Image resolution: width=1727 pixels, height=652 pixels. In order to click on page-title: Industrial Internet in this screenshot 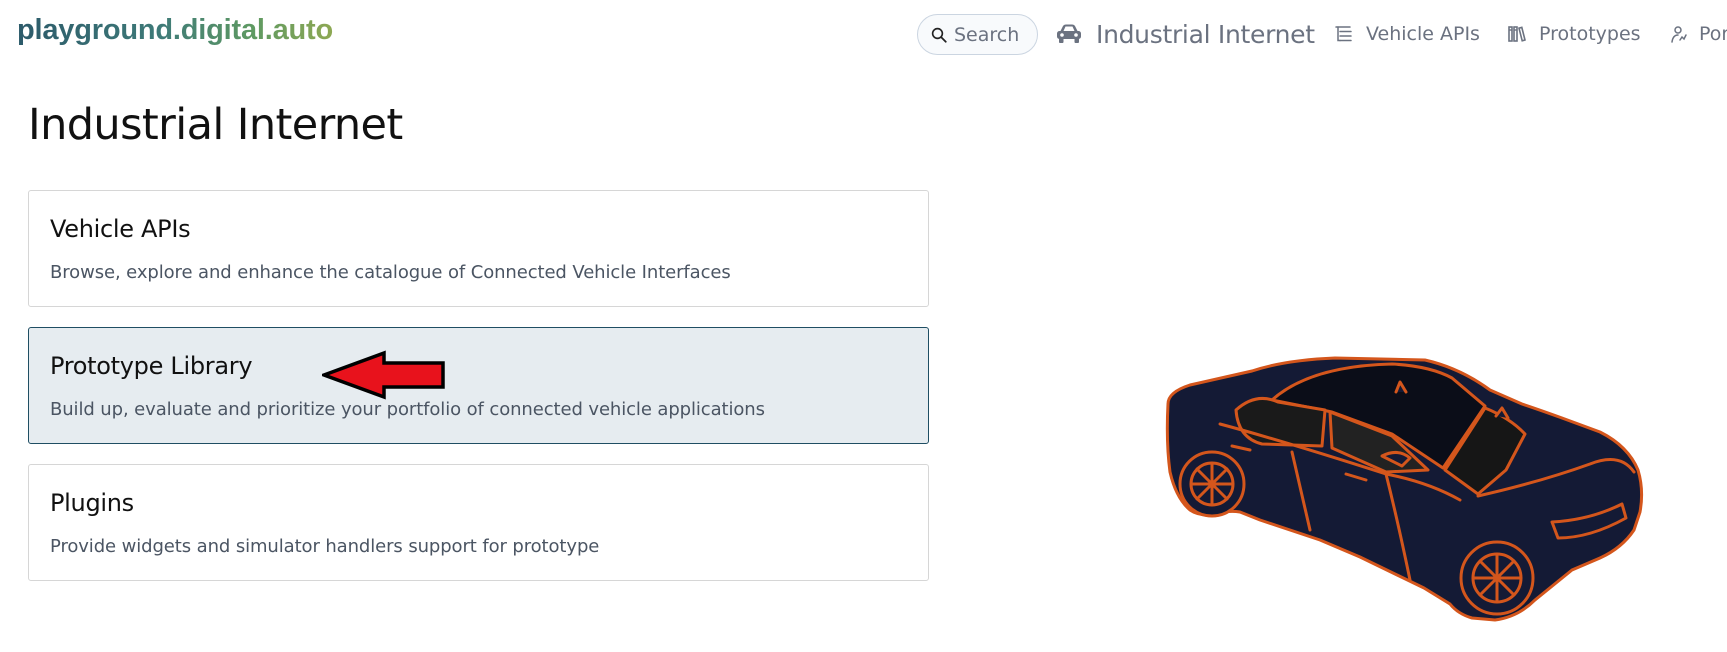, I will do `click(215, 125)`.